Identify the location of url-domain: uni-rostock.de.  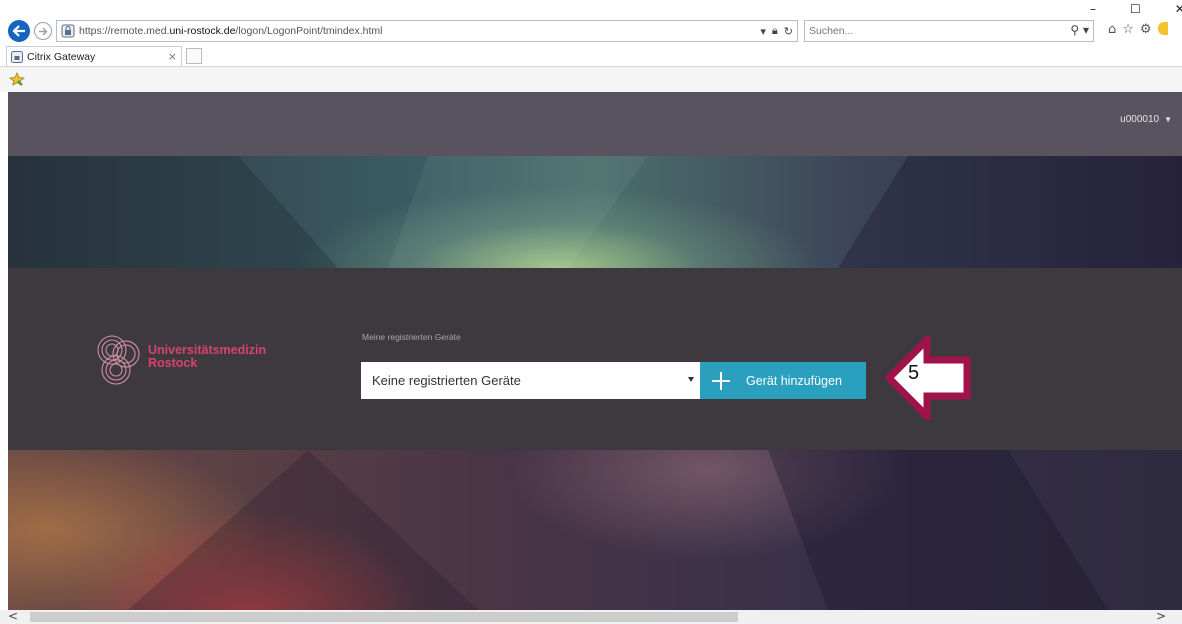
(202, 31).